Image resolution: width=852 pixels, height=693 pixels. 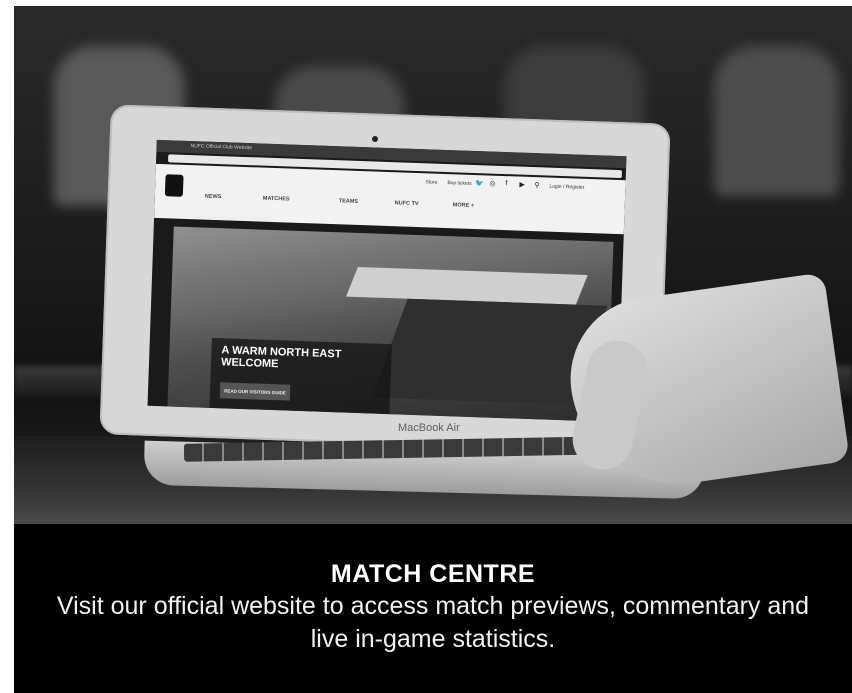 I want to click on login-link: Login / Register, so click(x=567, y=187).